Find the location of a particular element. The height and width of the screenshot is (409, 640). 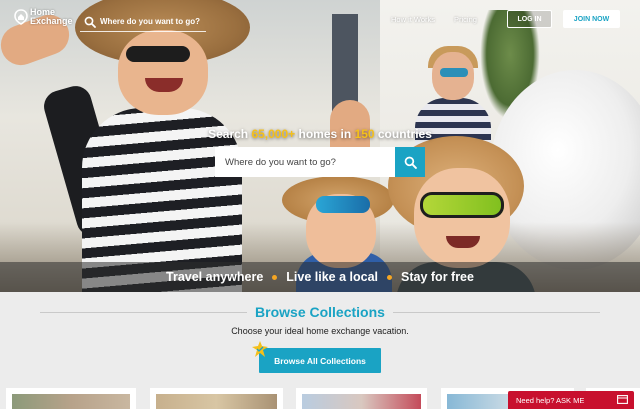

hero-headline: Search 65,000+ homes in 150 countries is located at coordinates (320, 134).